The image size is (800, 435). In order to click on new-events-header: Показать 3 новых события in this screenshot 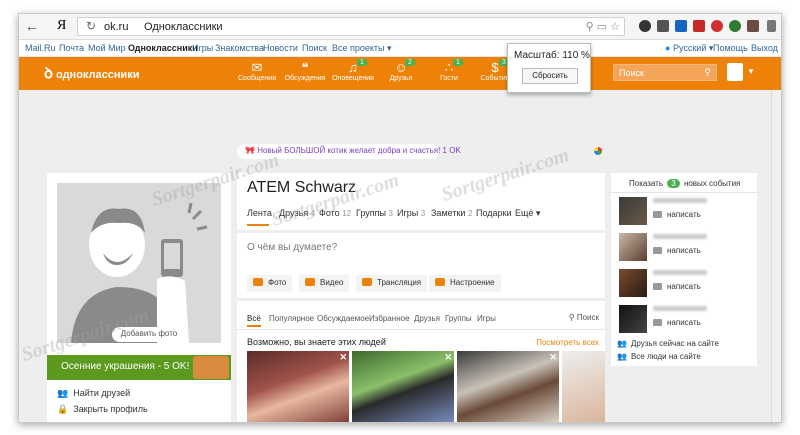, I will do `click(684, 183)`.